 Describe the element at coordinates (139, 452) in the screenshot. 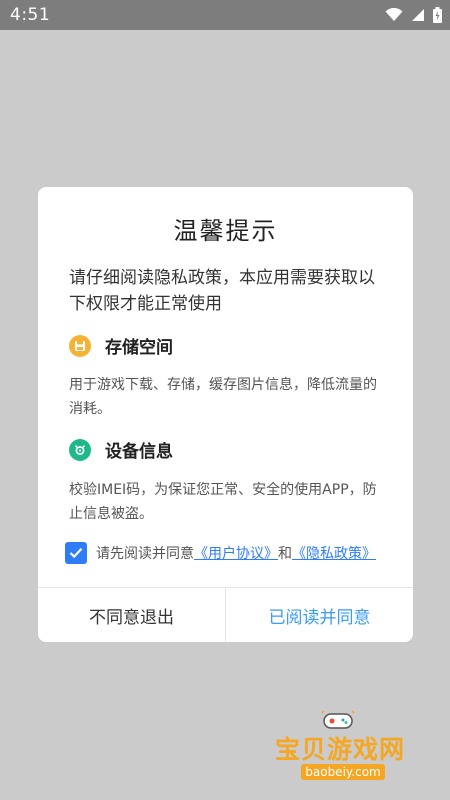

I see `permission-title: 设备信息` at that location.